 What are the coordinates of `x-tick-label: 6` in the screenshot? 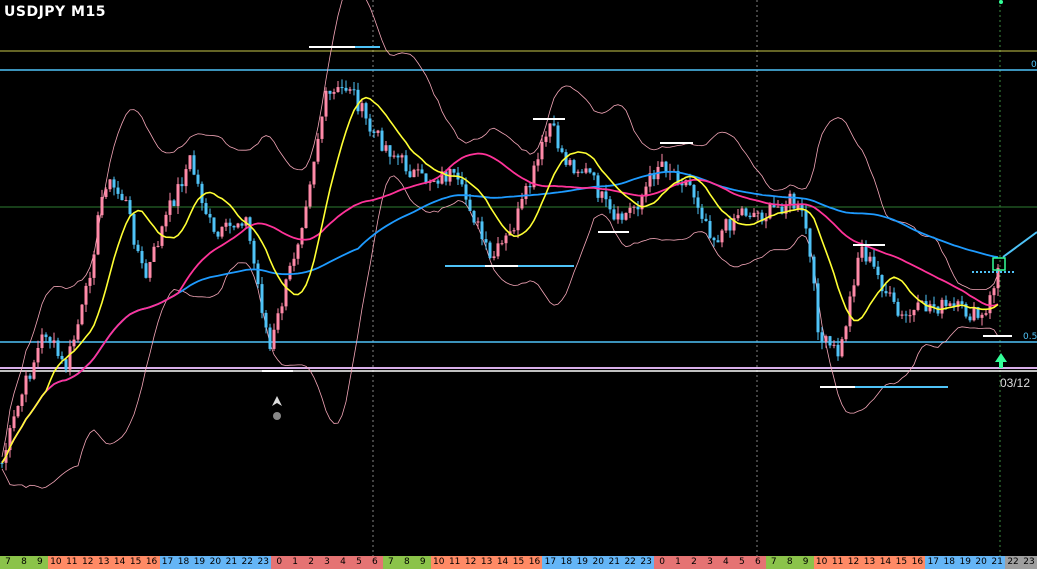 It's located at (757, 562).